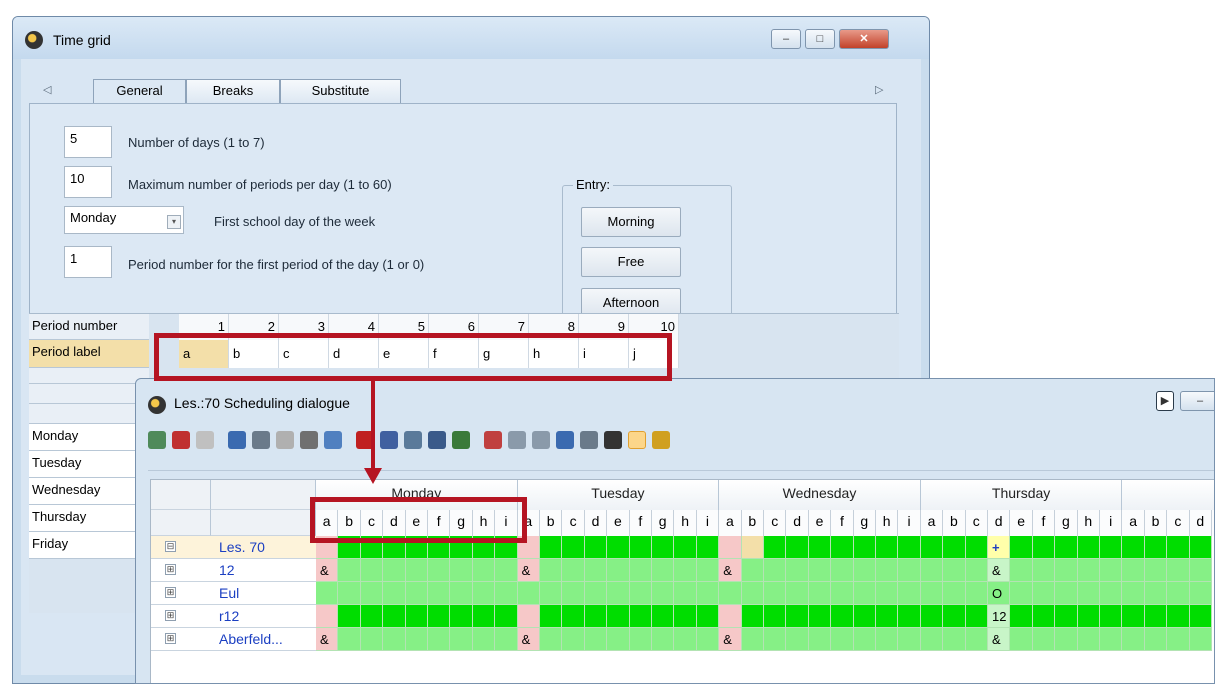 This screenshot has width=1215, height=684. I want to click on tab-breaks: Breaks, so click(233, 91).